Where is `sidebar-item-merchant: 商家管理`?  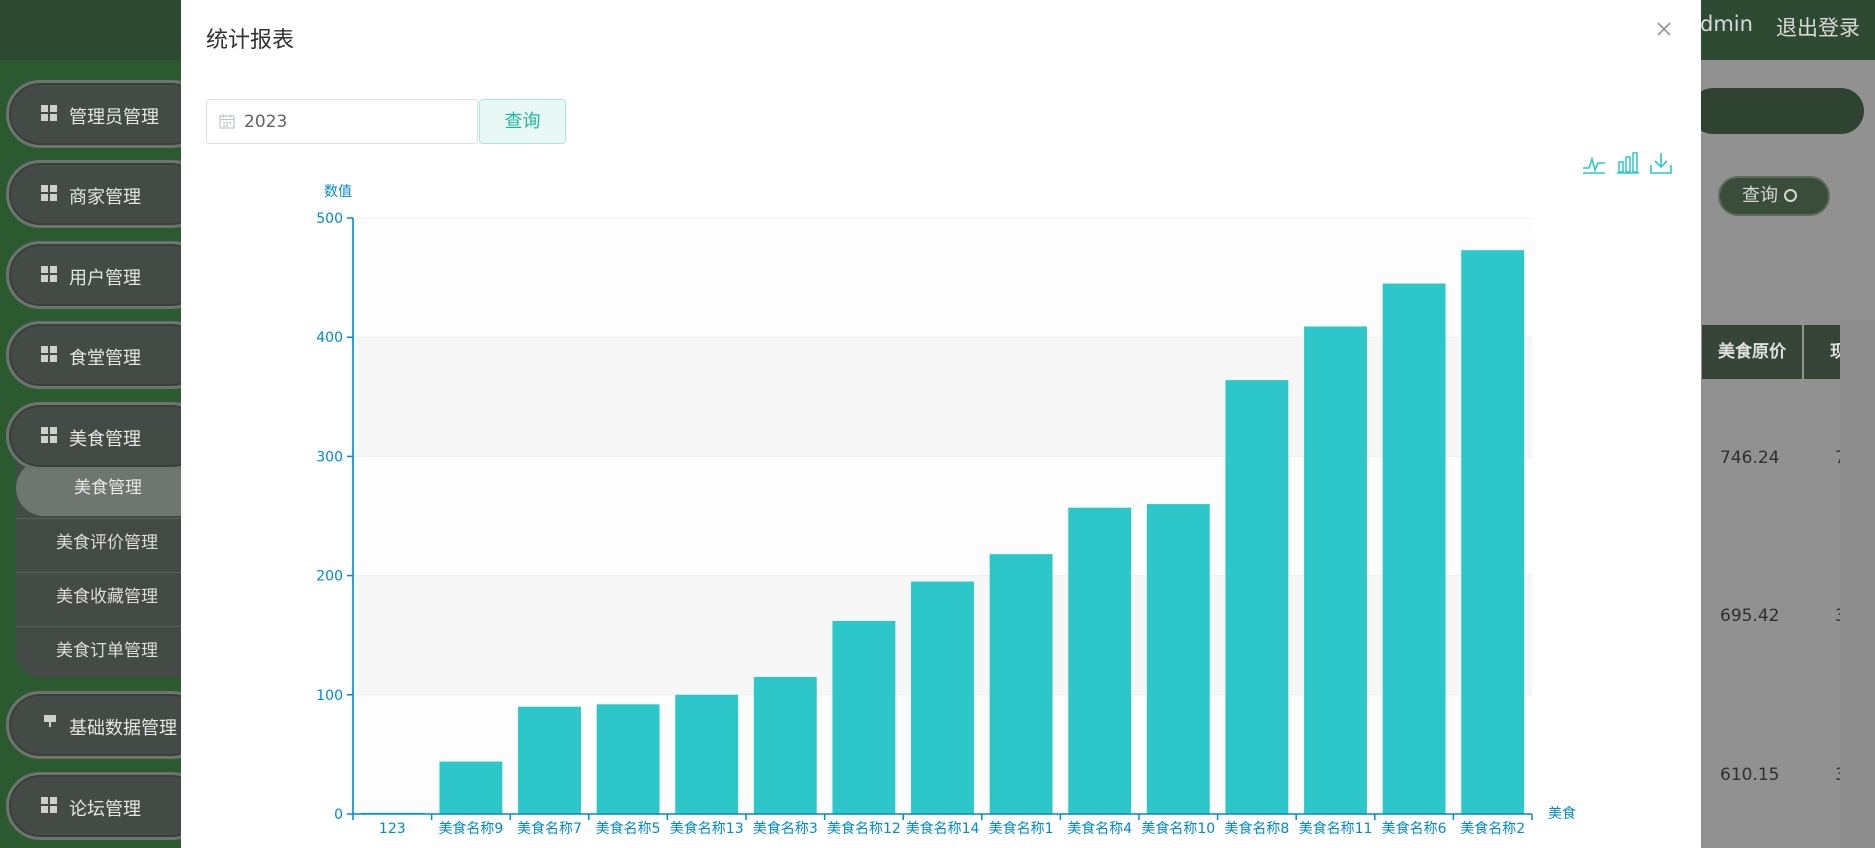 sidebar-item-merchant: 商家管理 is located at coordinates (106, 194).